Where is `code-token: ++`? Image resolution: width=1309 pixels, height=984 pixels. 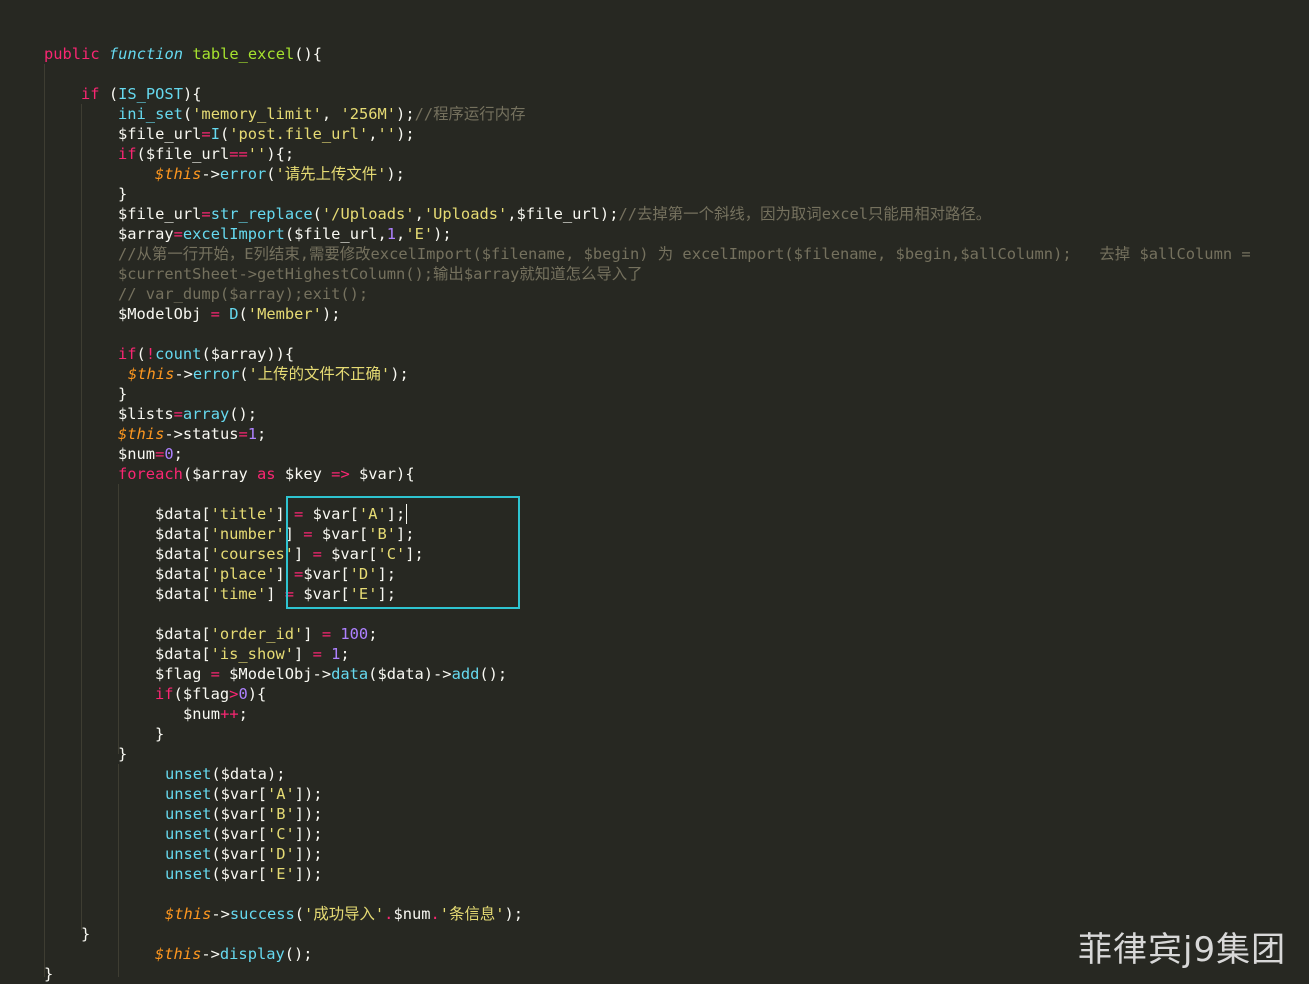
code-token: ++ is located at coordinates (229, 714).